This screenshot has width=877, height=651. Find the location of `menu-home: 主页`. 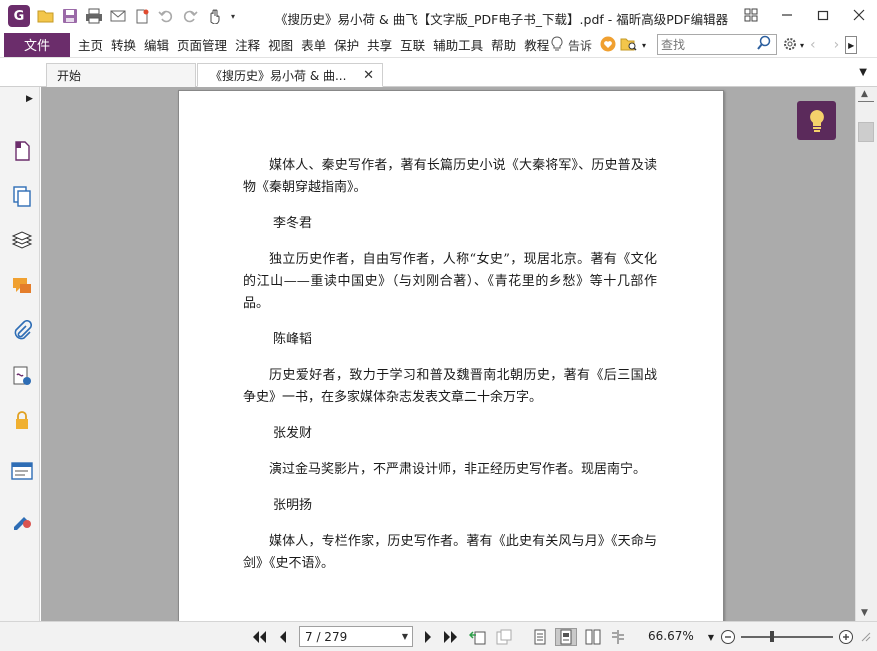

menu-home: 主页 is located at coordinates (90, 44).